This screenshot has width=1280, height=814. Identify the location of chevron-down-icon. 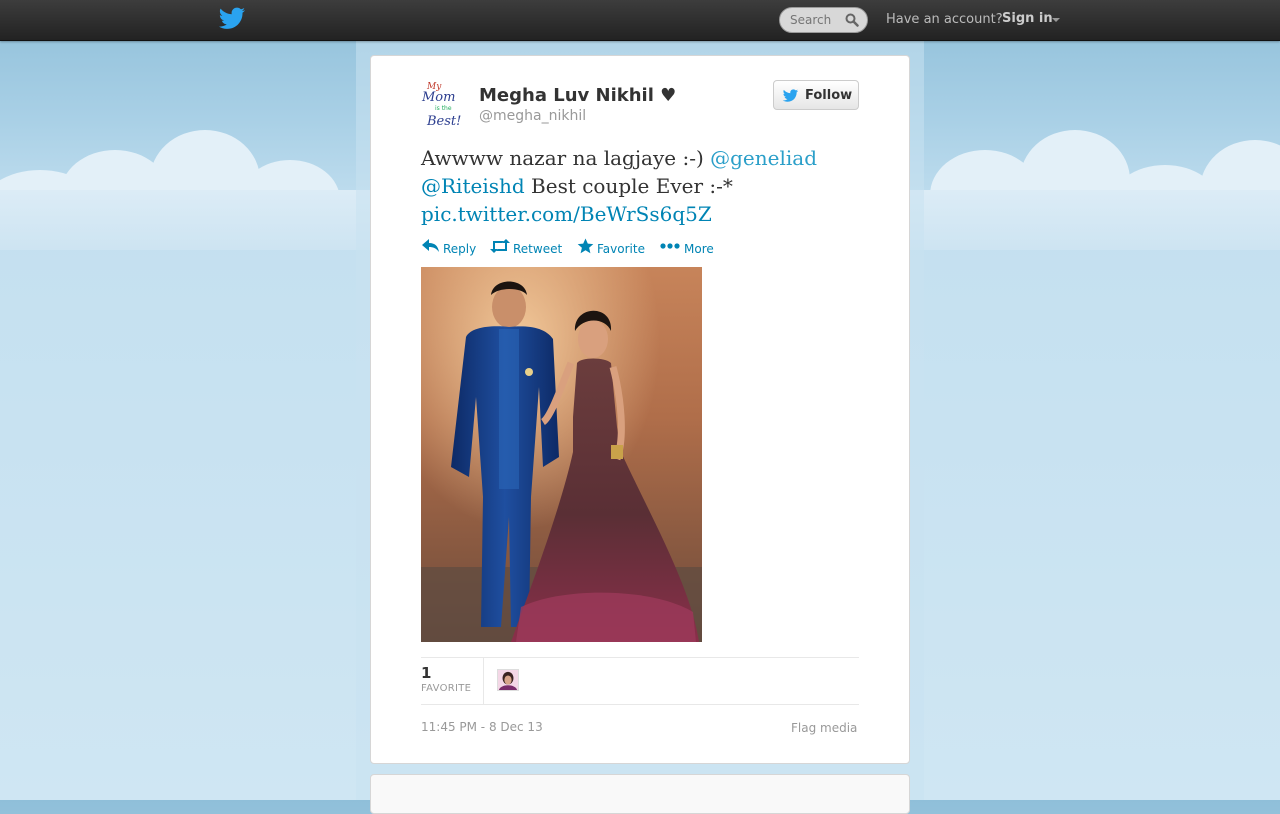
(1056, 20).